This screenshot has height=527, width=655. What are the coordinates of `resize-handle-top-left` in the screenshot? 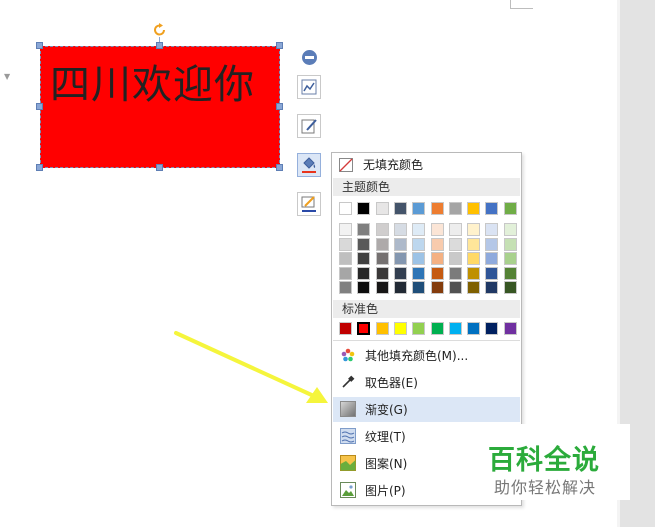 It's located at (39, 45).